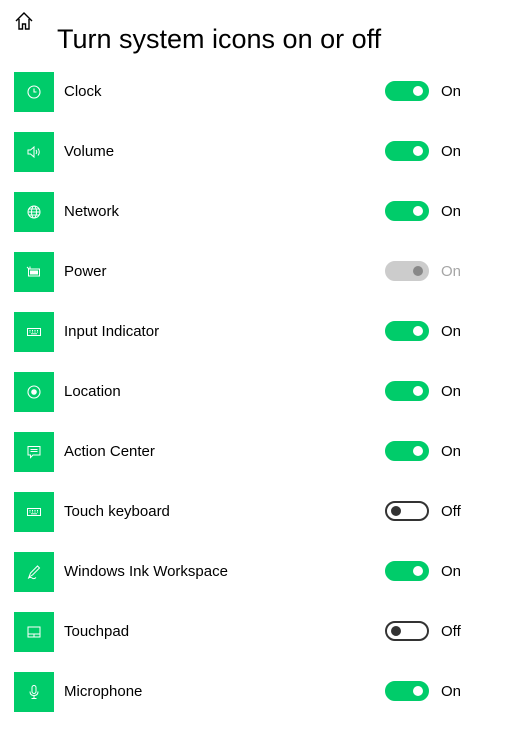 This screenshot has height=732, width=508. Describe the element at coordinates (254, 522) in the screenshot. I see `setting-row-touch-keyboard: Touch keyboard Off` at that location.